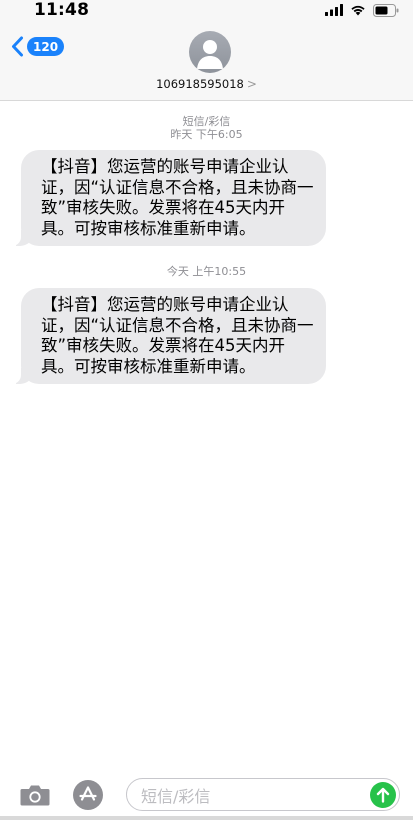 The height and width of the screenshot is (820, 413). Describe the element at coordinates (386, 10) in the screenshot. I see `battery-icon` at that location.